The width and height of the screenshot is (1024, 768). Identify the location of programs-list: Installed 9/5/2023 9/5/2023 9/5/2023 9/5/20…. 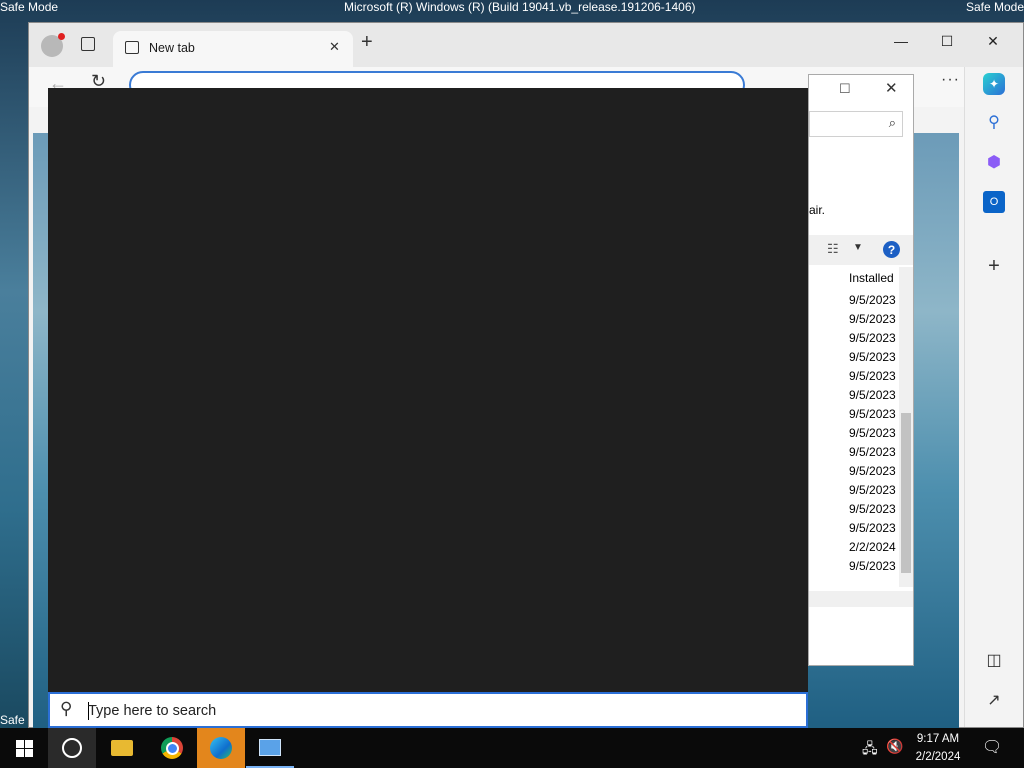
(861, 427).